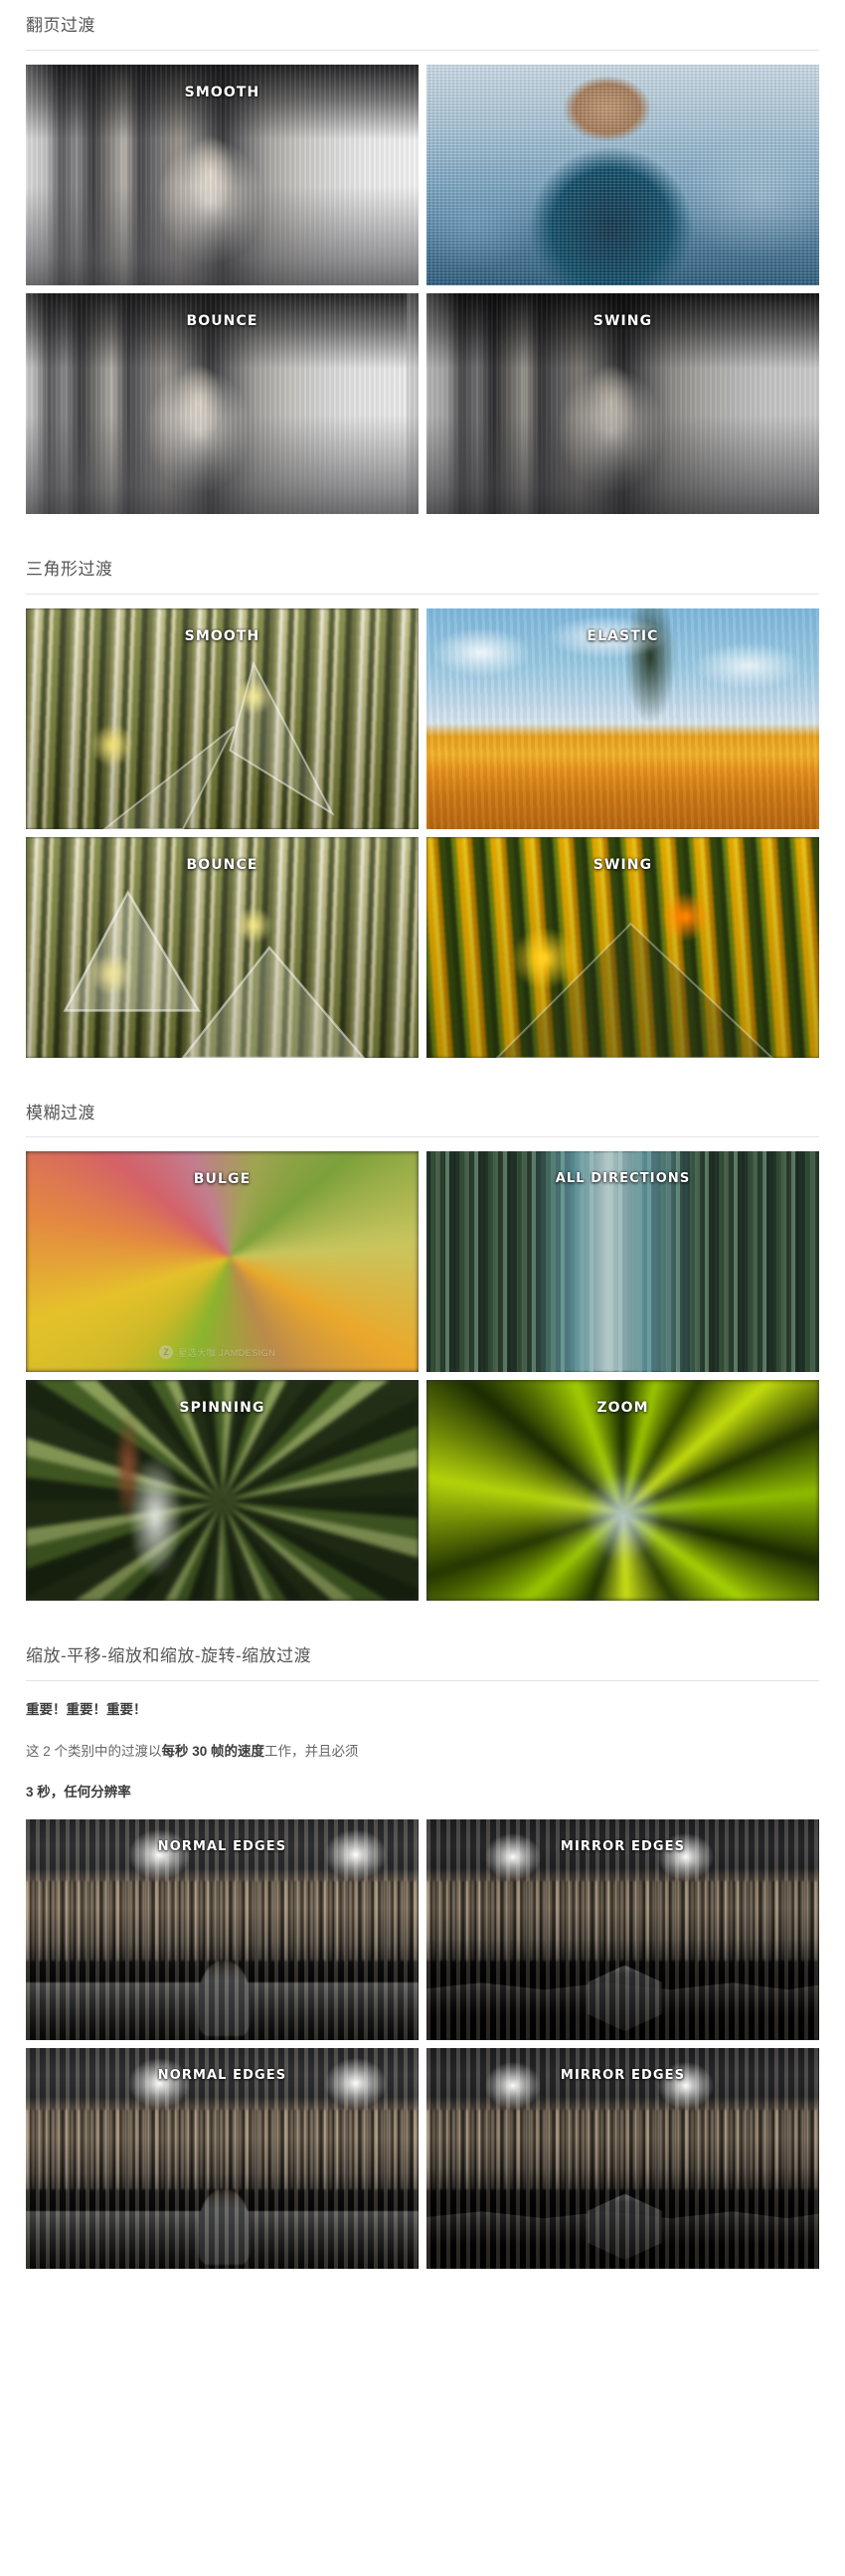  Describe the element at coordinates (422, 174) in the screenshot. I see `tile-row: SMOOTH` at that location.